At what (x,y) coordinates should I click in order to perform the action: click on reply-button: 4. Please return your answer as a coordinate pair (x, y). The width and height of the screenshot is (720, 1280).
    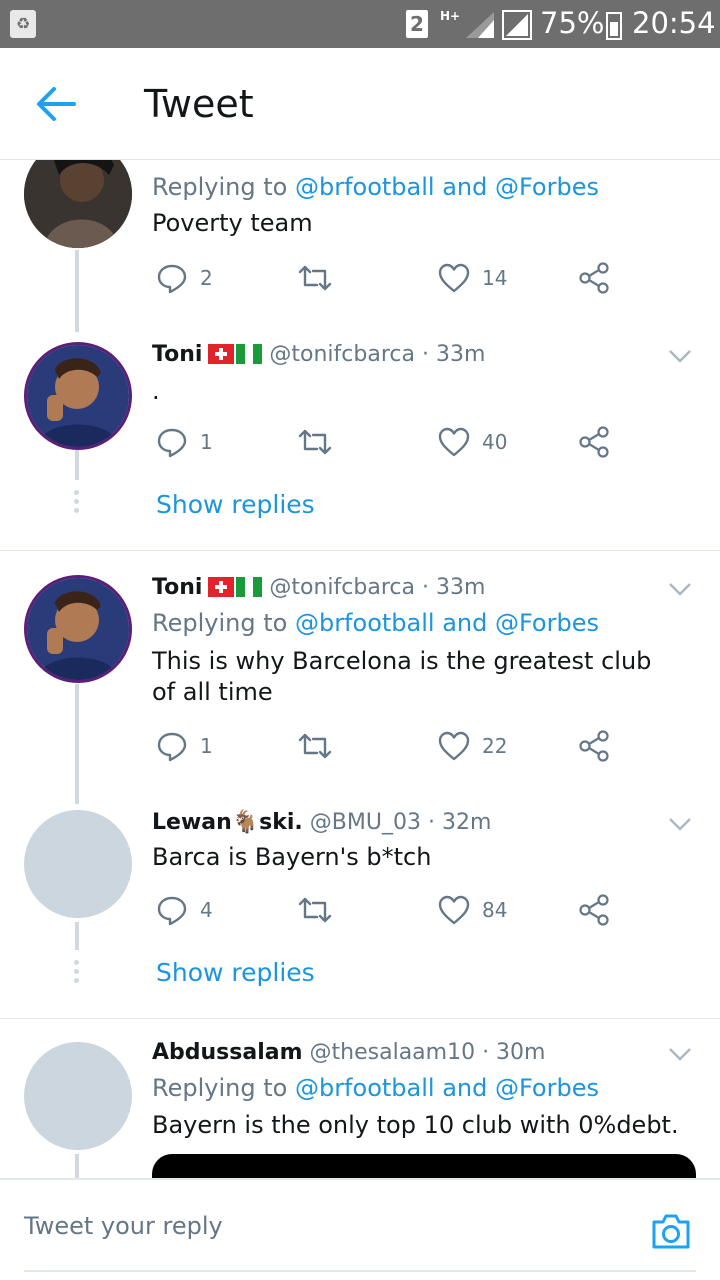
    Looking at the image, I should click on (184, 910).